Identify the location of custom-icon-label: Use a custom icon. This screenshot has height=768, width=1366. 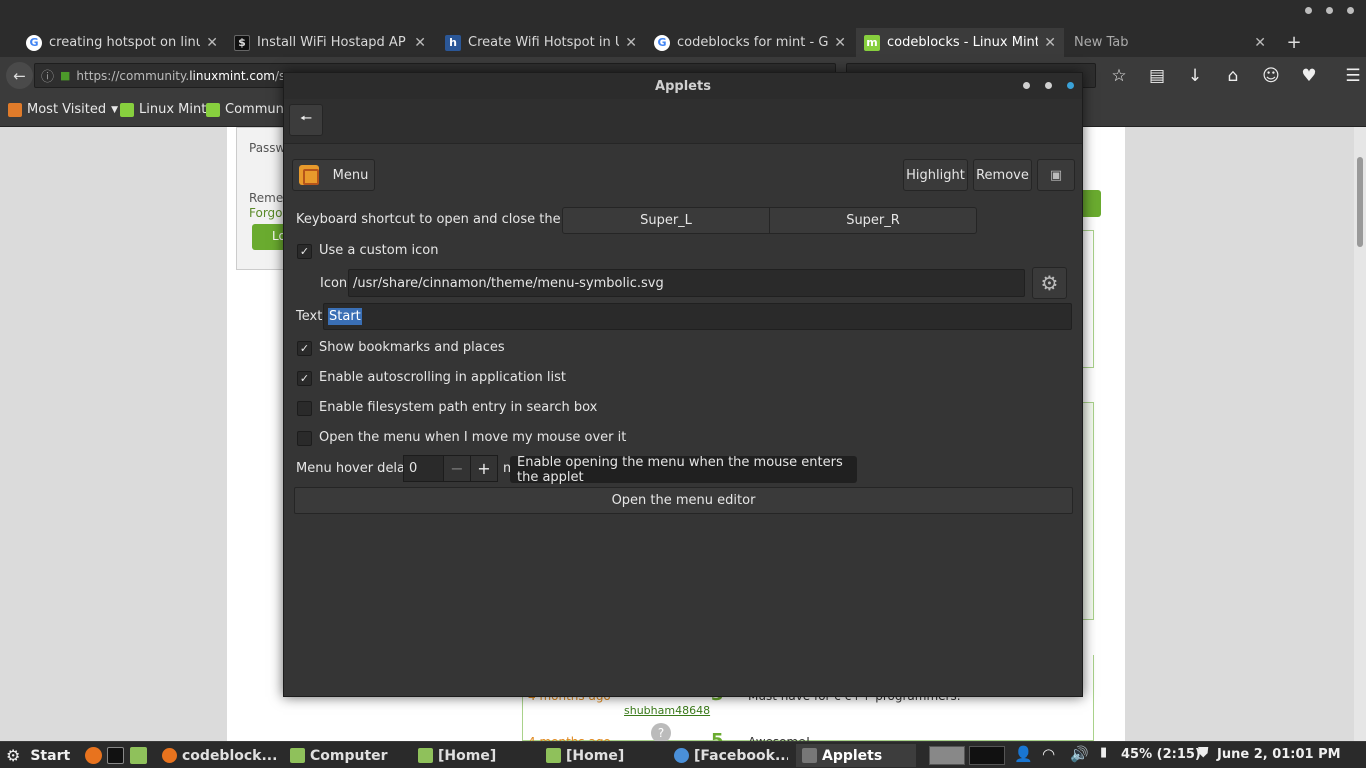
(379, 250).